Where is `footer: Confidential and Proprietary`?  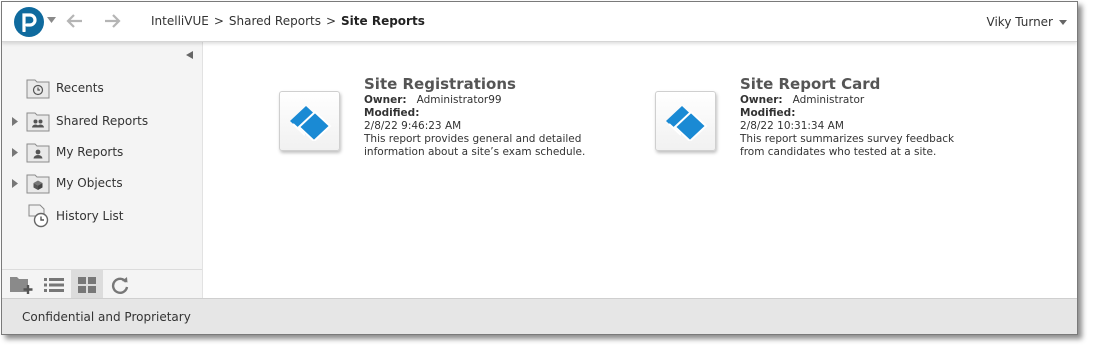 footer: Confidential and Proprietary is located at coordinates (539, 316).